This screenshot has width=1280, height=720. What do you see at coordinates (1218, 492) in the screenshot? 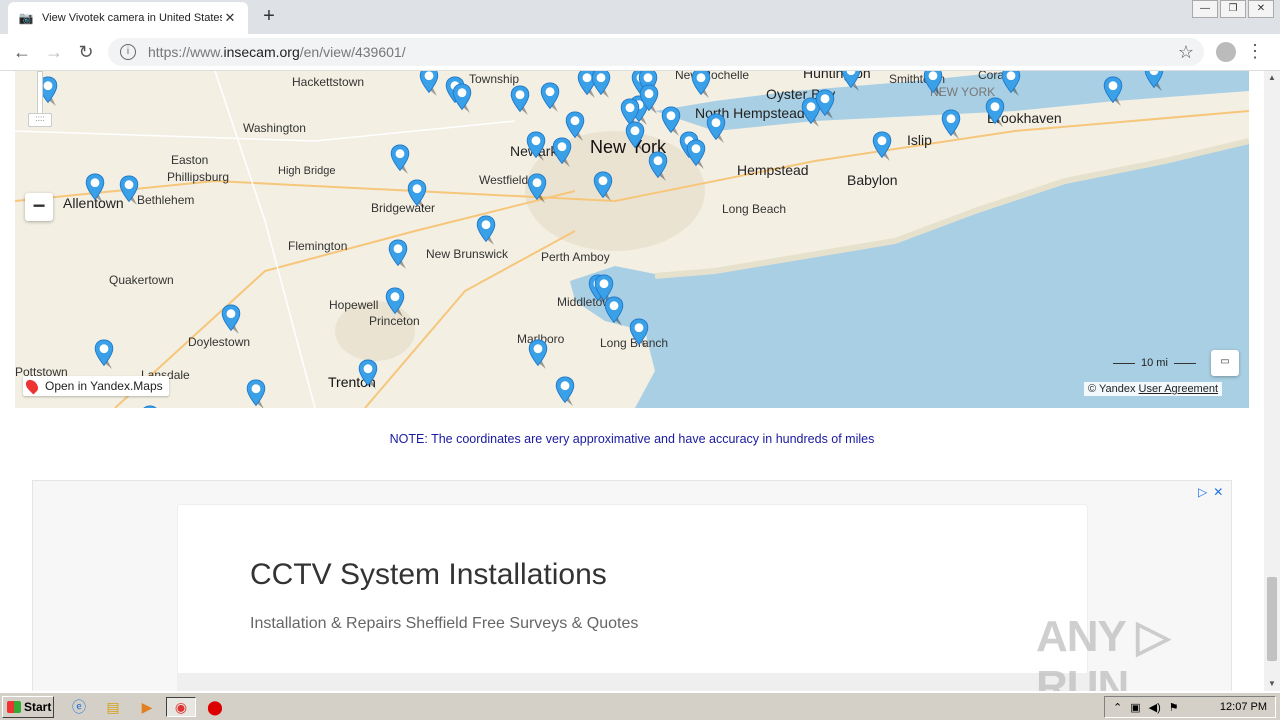
I see `ad-close-icon: ✕` at bounding box center [1218, 492].